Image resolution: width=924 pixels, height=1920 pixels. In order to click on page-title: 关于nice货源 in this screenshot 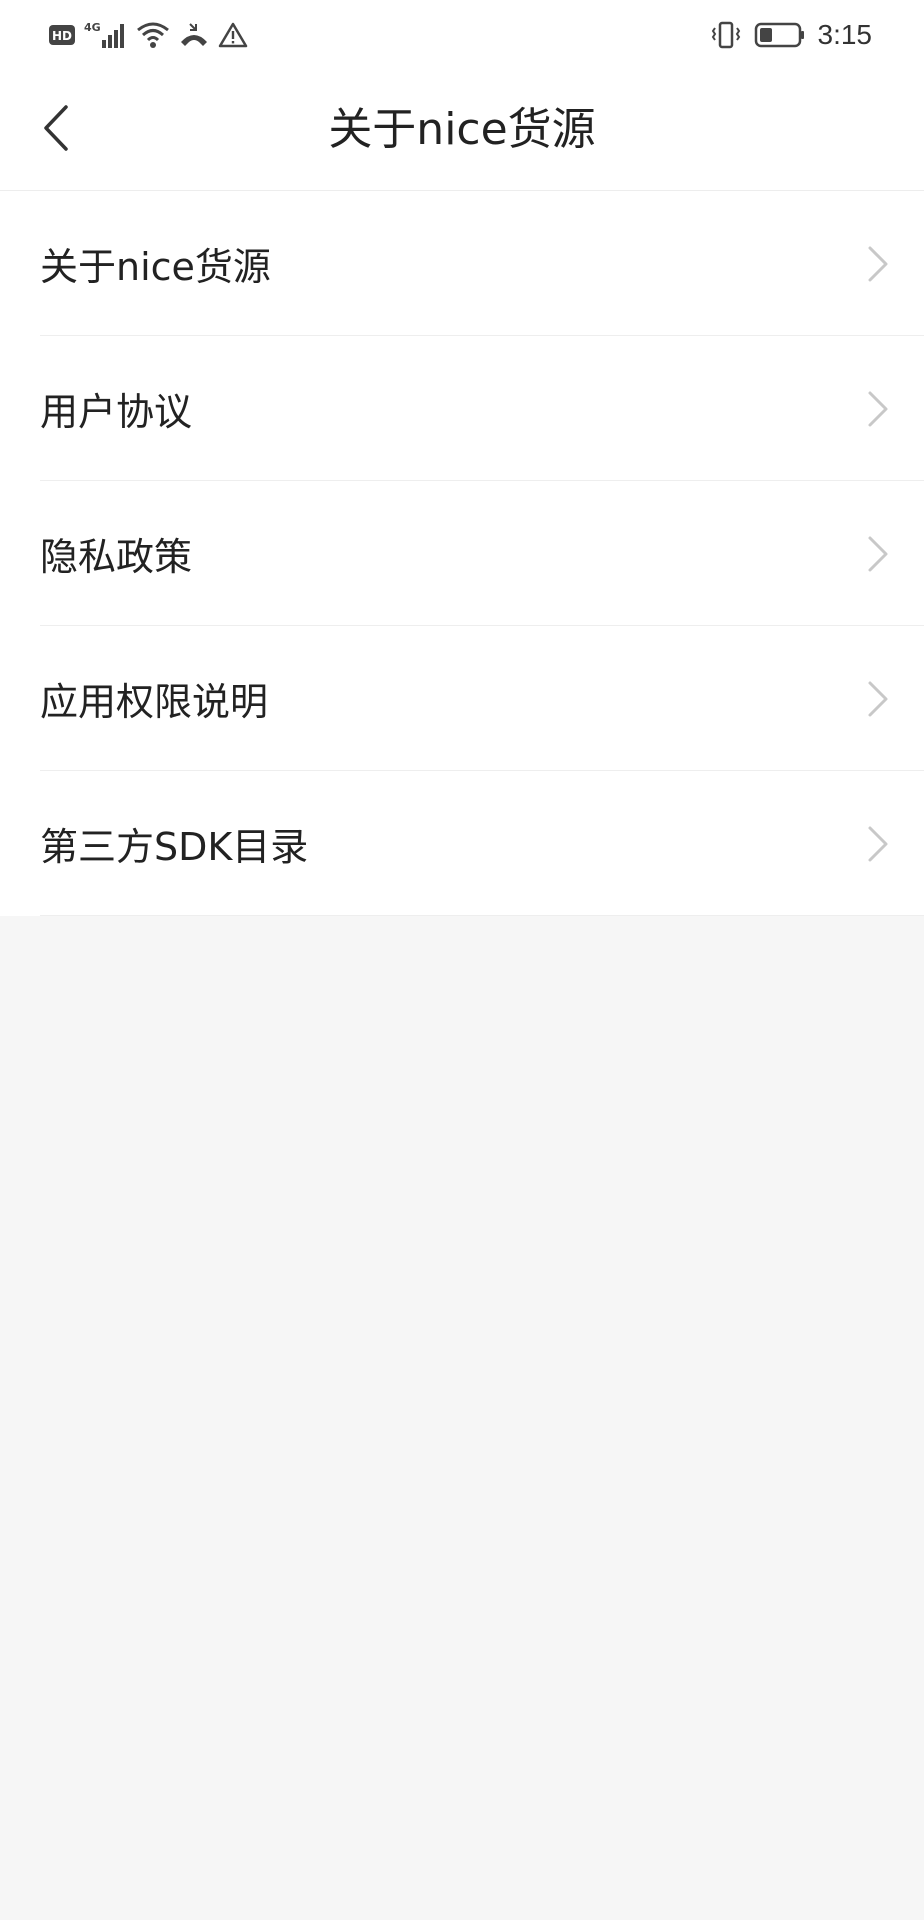, I will do `click(462, 129)`.